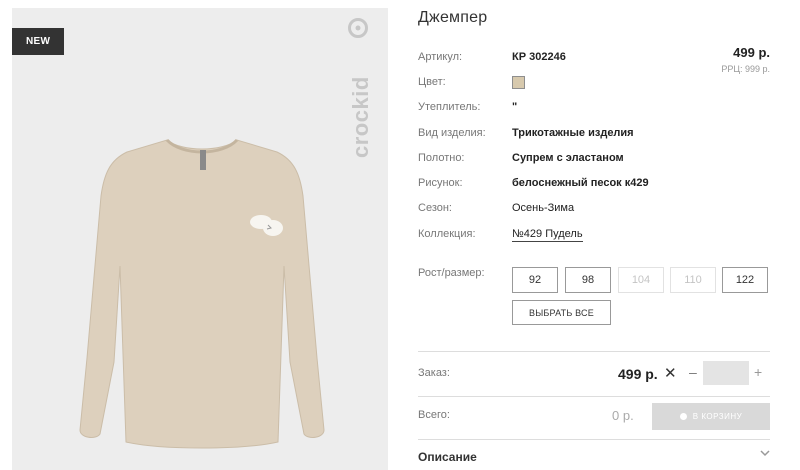 This screenshot has width=800, height=470. I want to click on pattern-value: белоснежный песок к429, so click(580, 183).